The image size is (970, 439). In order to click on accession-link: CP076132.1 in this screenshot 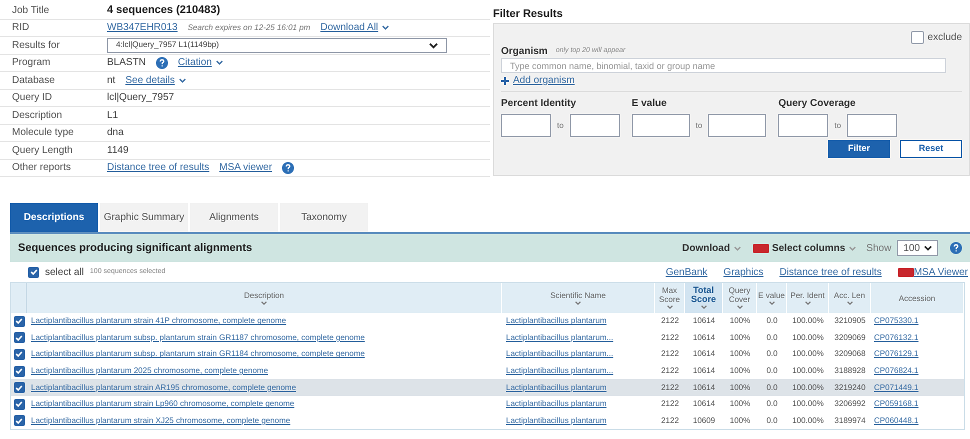, I will do `click(896, 337)`.